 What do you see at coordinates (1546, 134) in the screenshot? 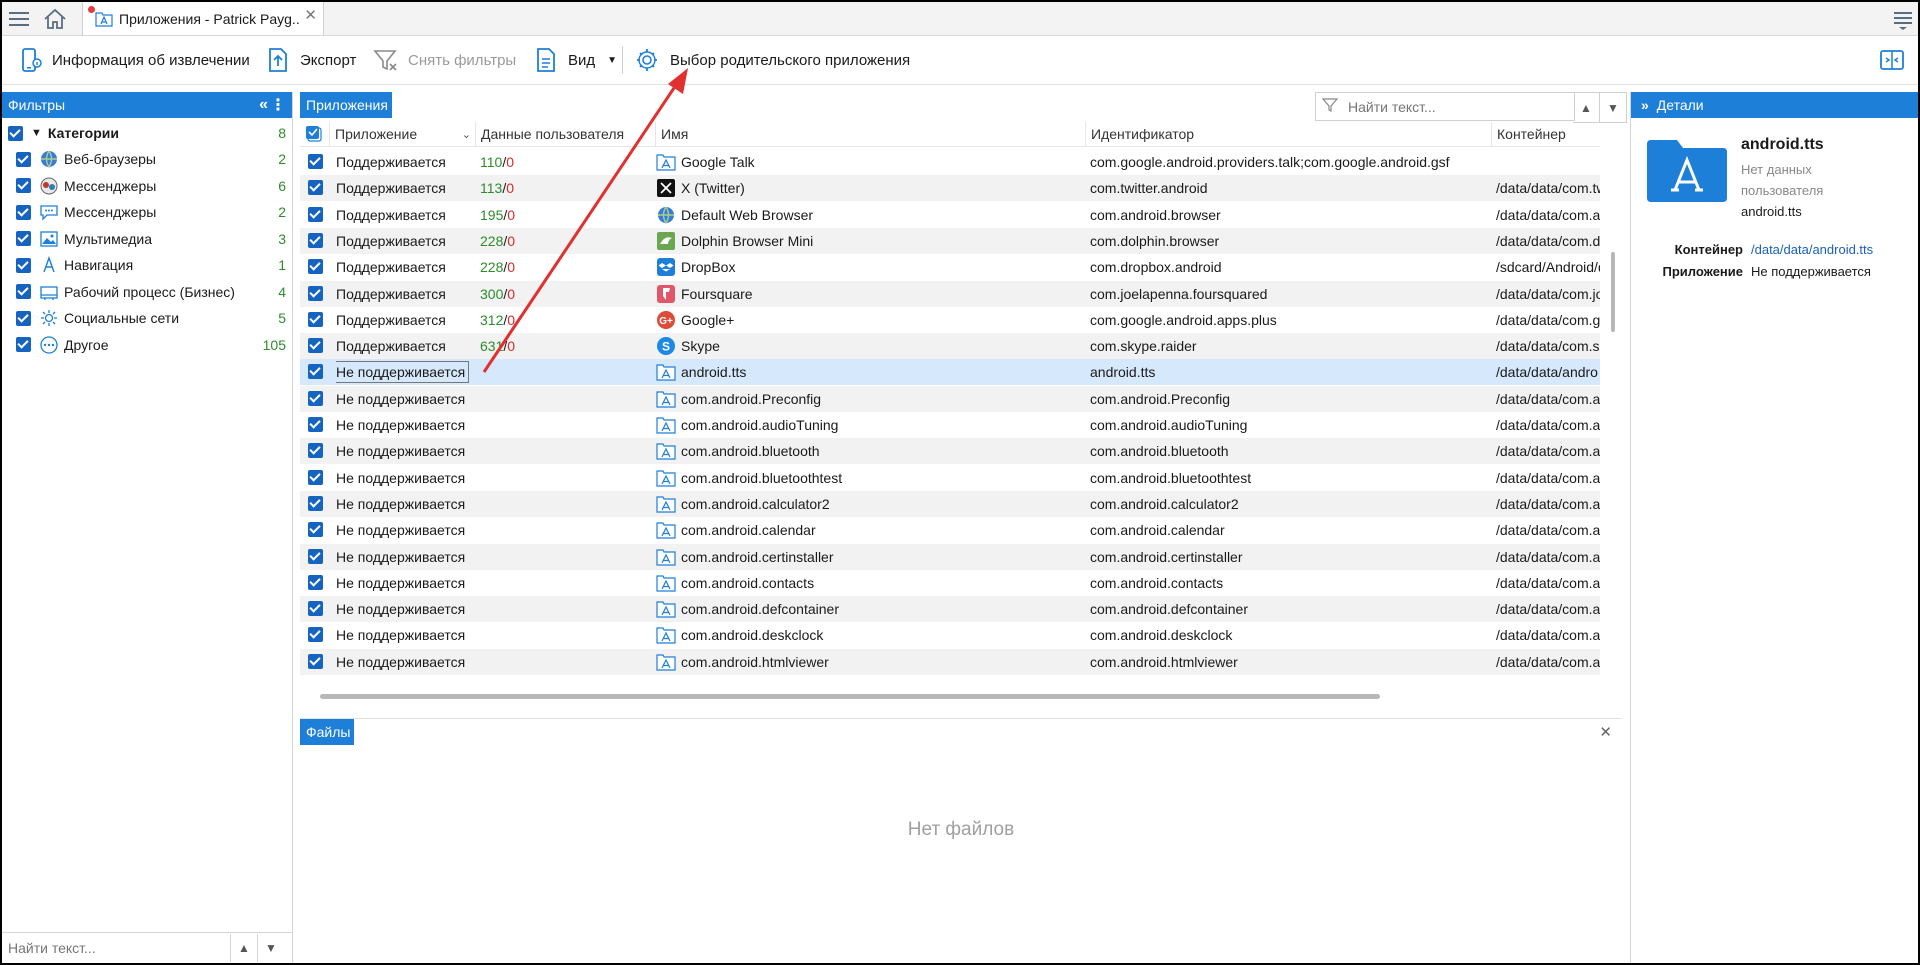
I see `column-header-container: Контейнер` at bounding box center [1546, 134].